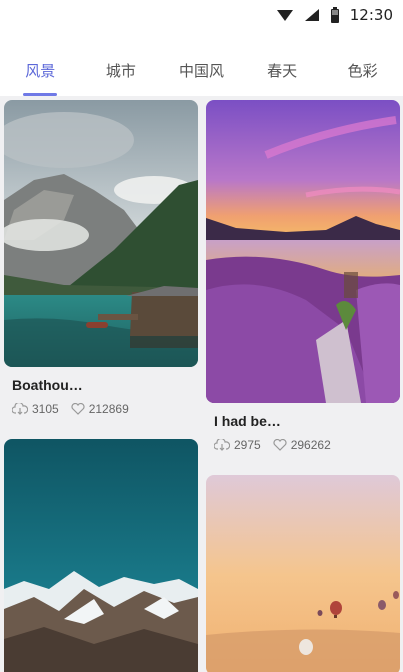 This screenshot has height=672, width=403. What do you see at coordinates (45, 409) in the screenshot?
I see `download-count-value: 3105` at bounding box center [45, 409].